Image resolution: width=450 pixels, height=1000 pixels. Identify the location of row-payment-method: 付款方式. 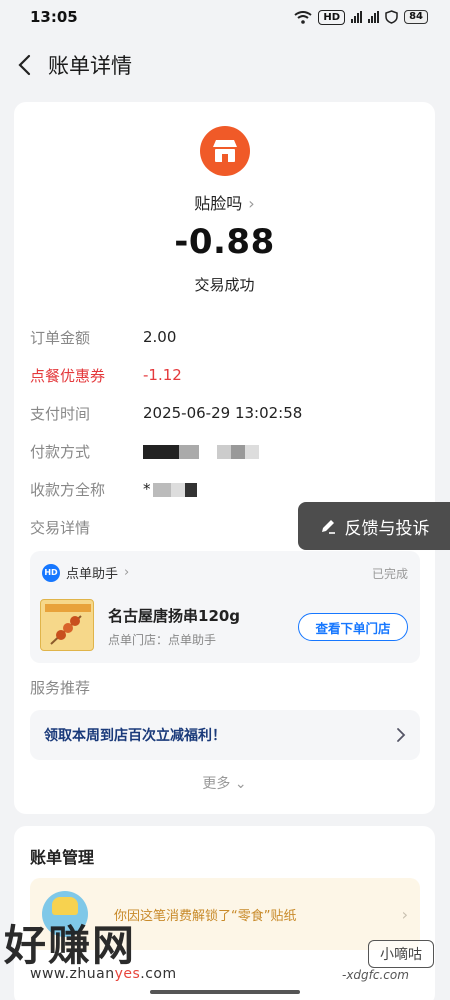
(144, 451).